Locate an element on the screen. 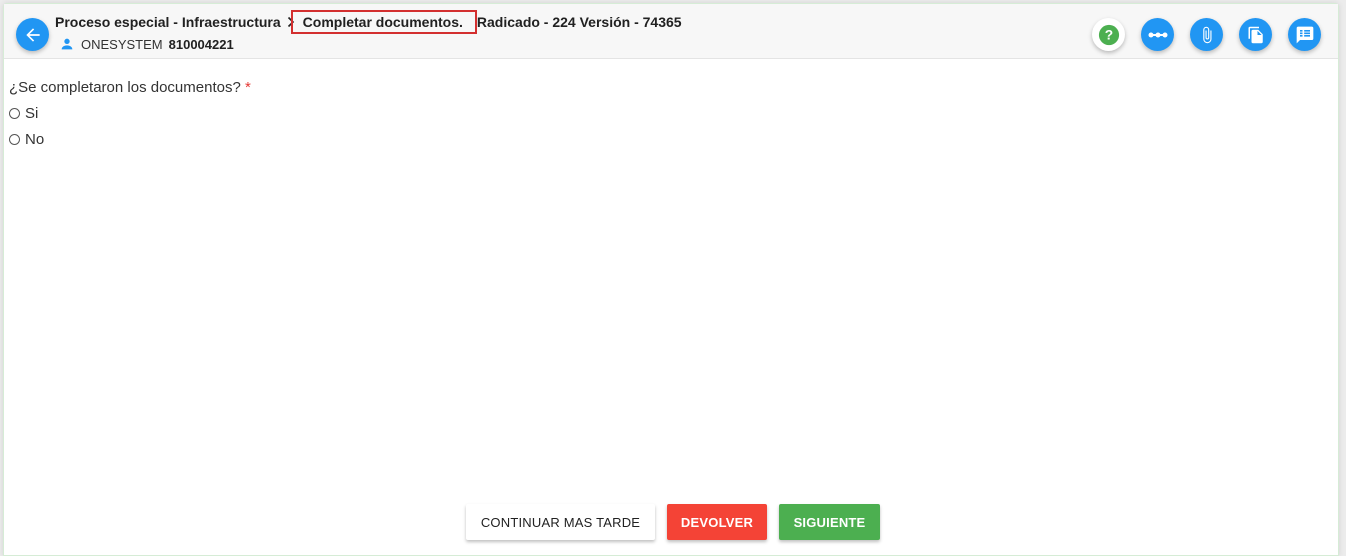  option-si-label: Si is located at coordinates (32, 113).